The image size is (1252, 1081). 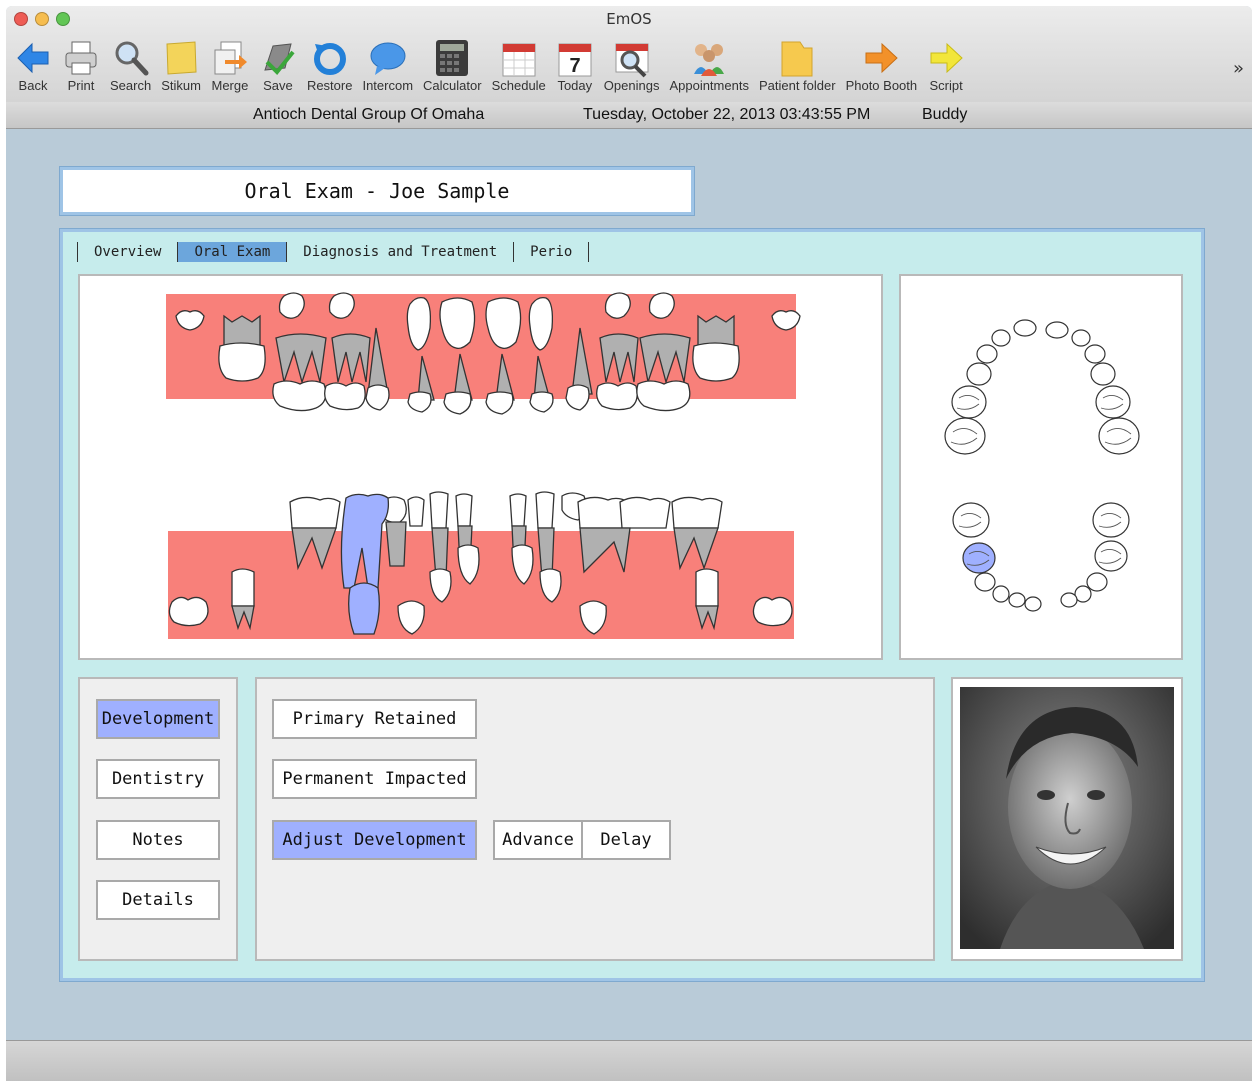 I want to click on toolbar-merge-button: Merge, so click(x=230, y=65).